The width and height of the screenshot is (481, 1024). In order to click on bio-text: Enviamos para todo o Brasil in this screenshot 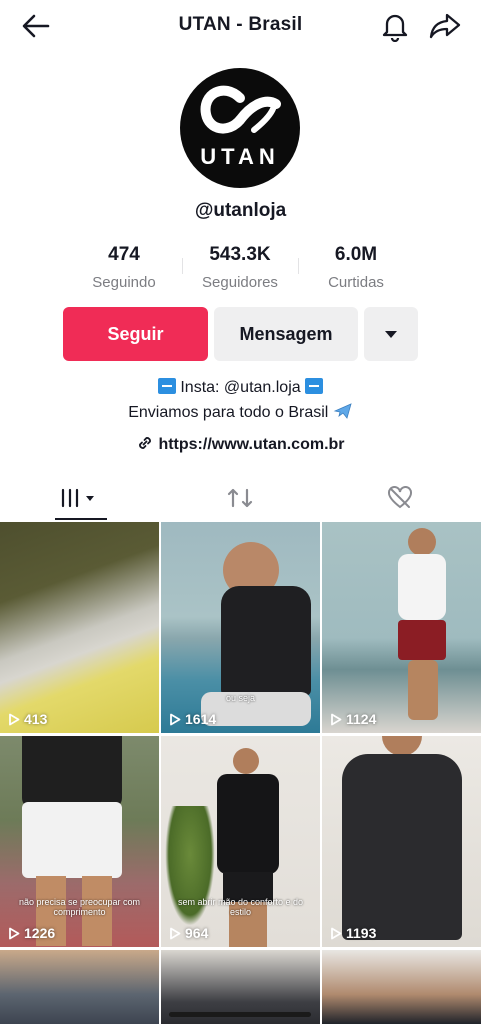, I will do `click(228, 412)`.